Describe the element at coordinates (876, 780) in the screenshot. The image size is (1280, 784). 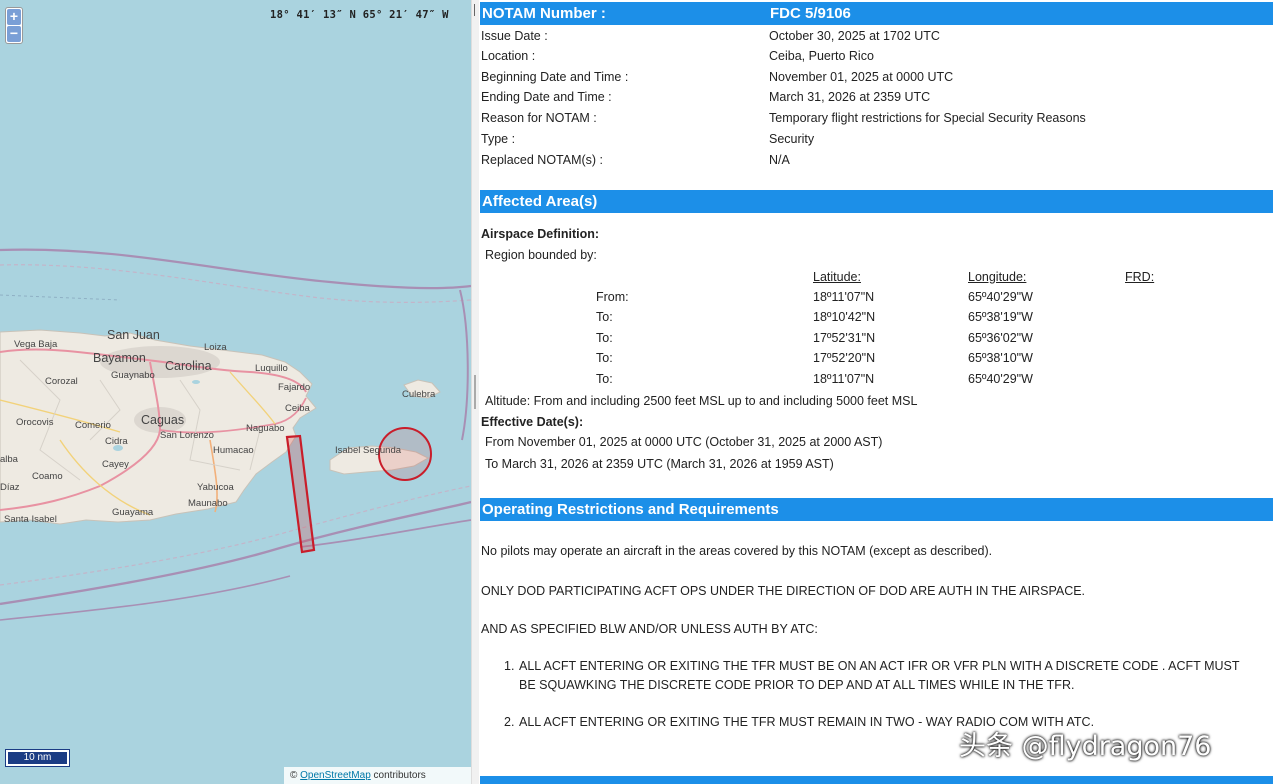
I see `next-section-header` at that location.